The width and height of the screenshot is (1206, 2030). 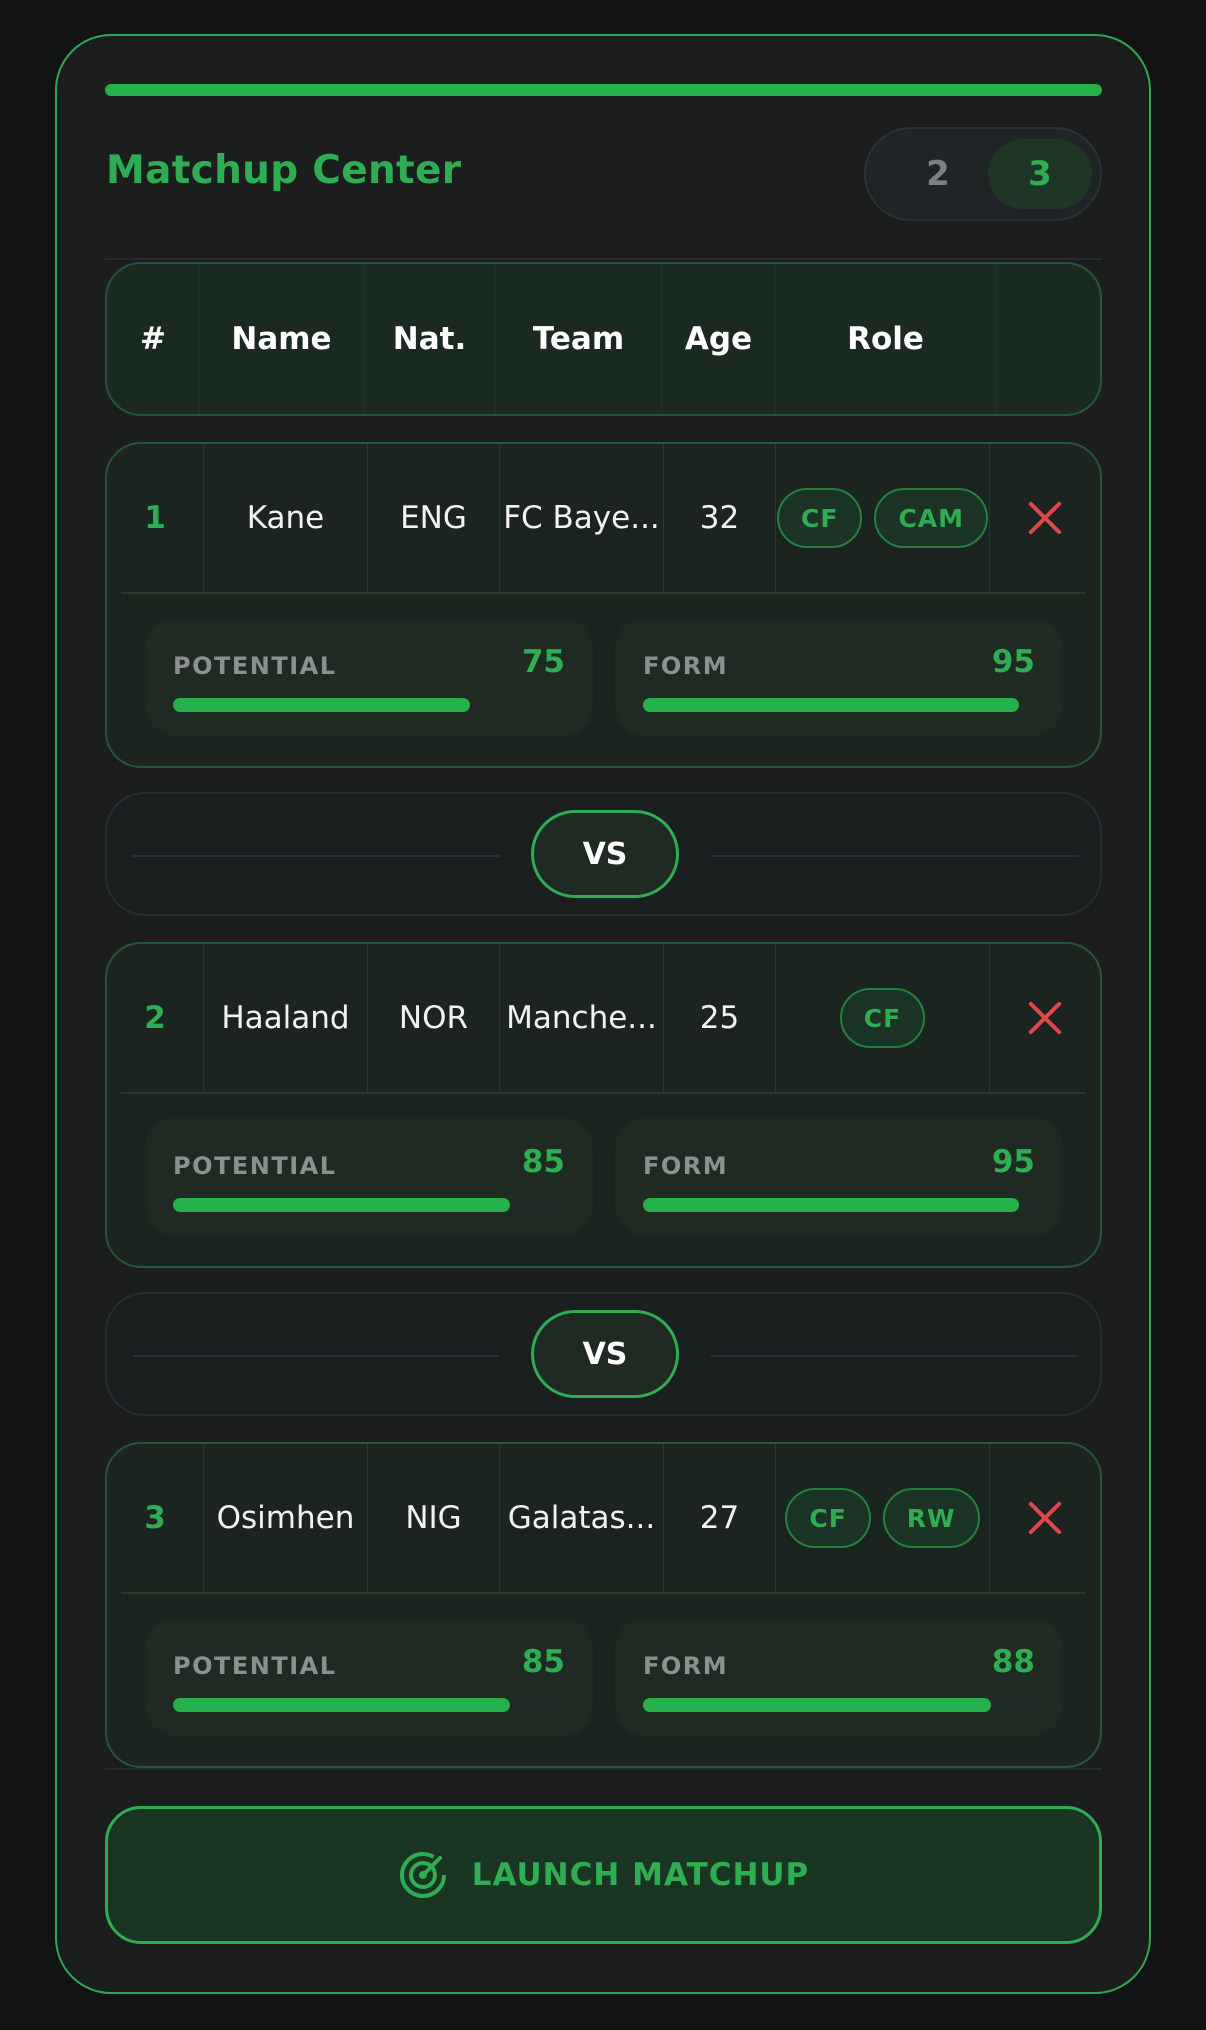 What do you see at coordinates (719, 518) in the screenshot?
I see `player-age: 32` at bounding box center [719, 518].